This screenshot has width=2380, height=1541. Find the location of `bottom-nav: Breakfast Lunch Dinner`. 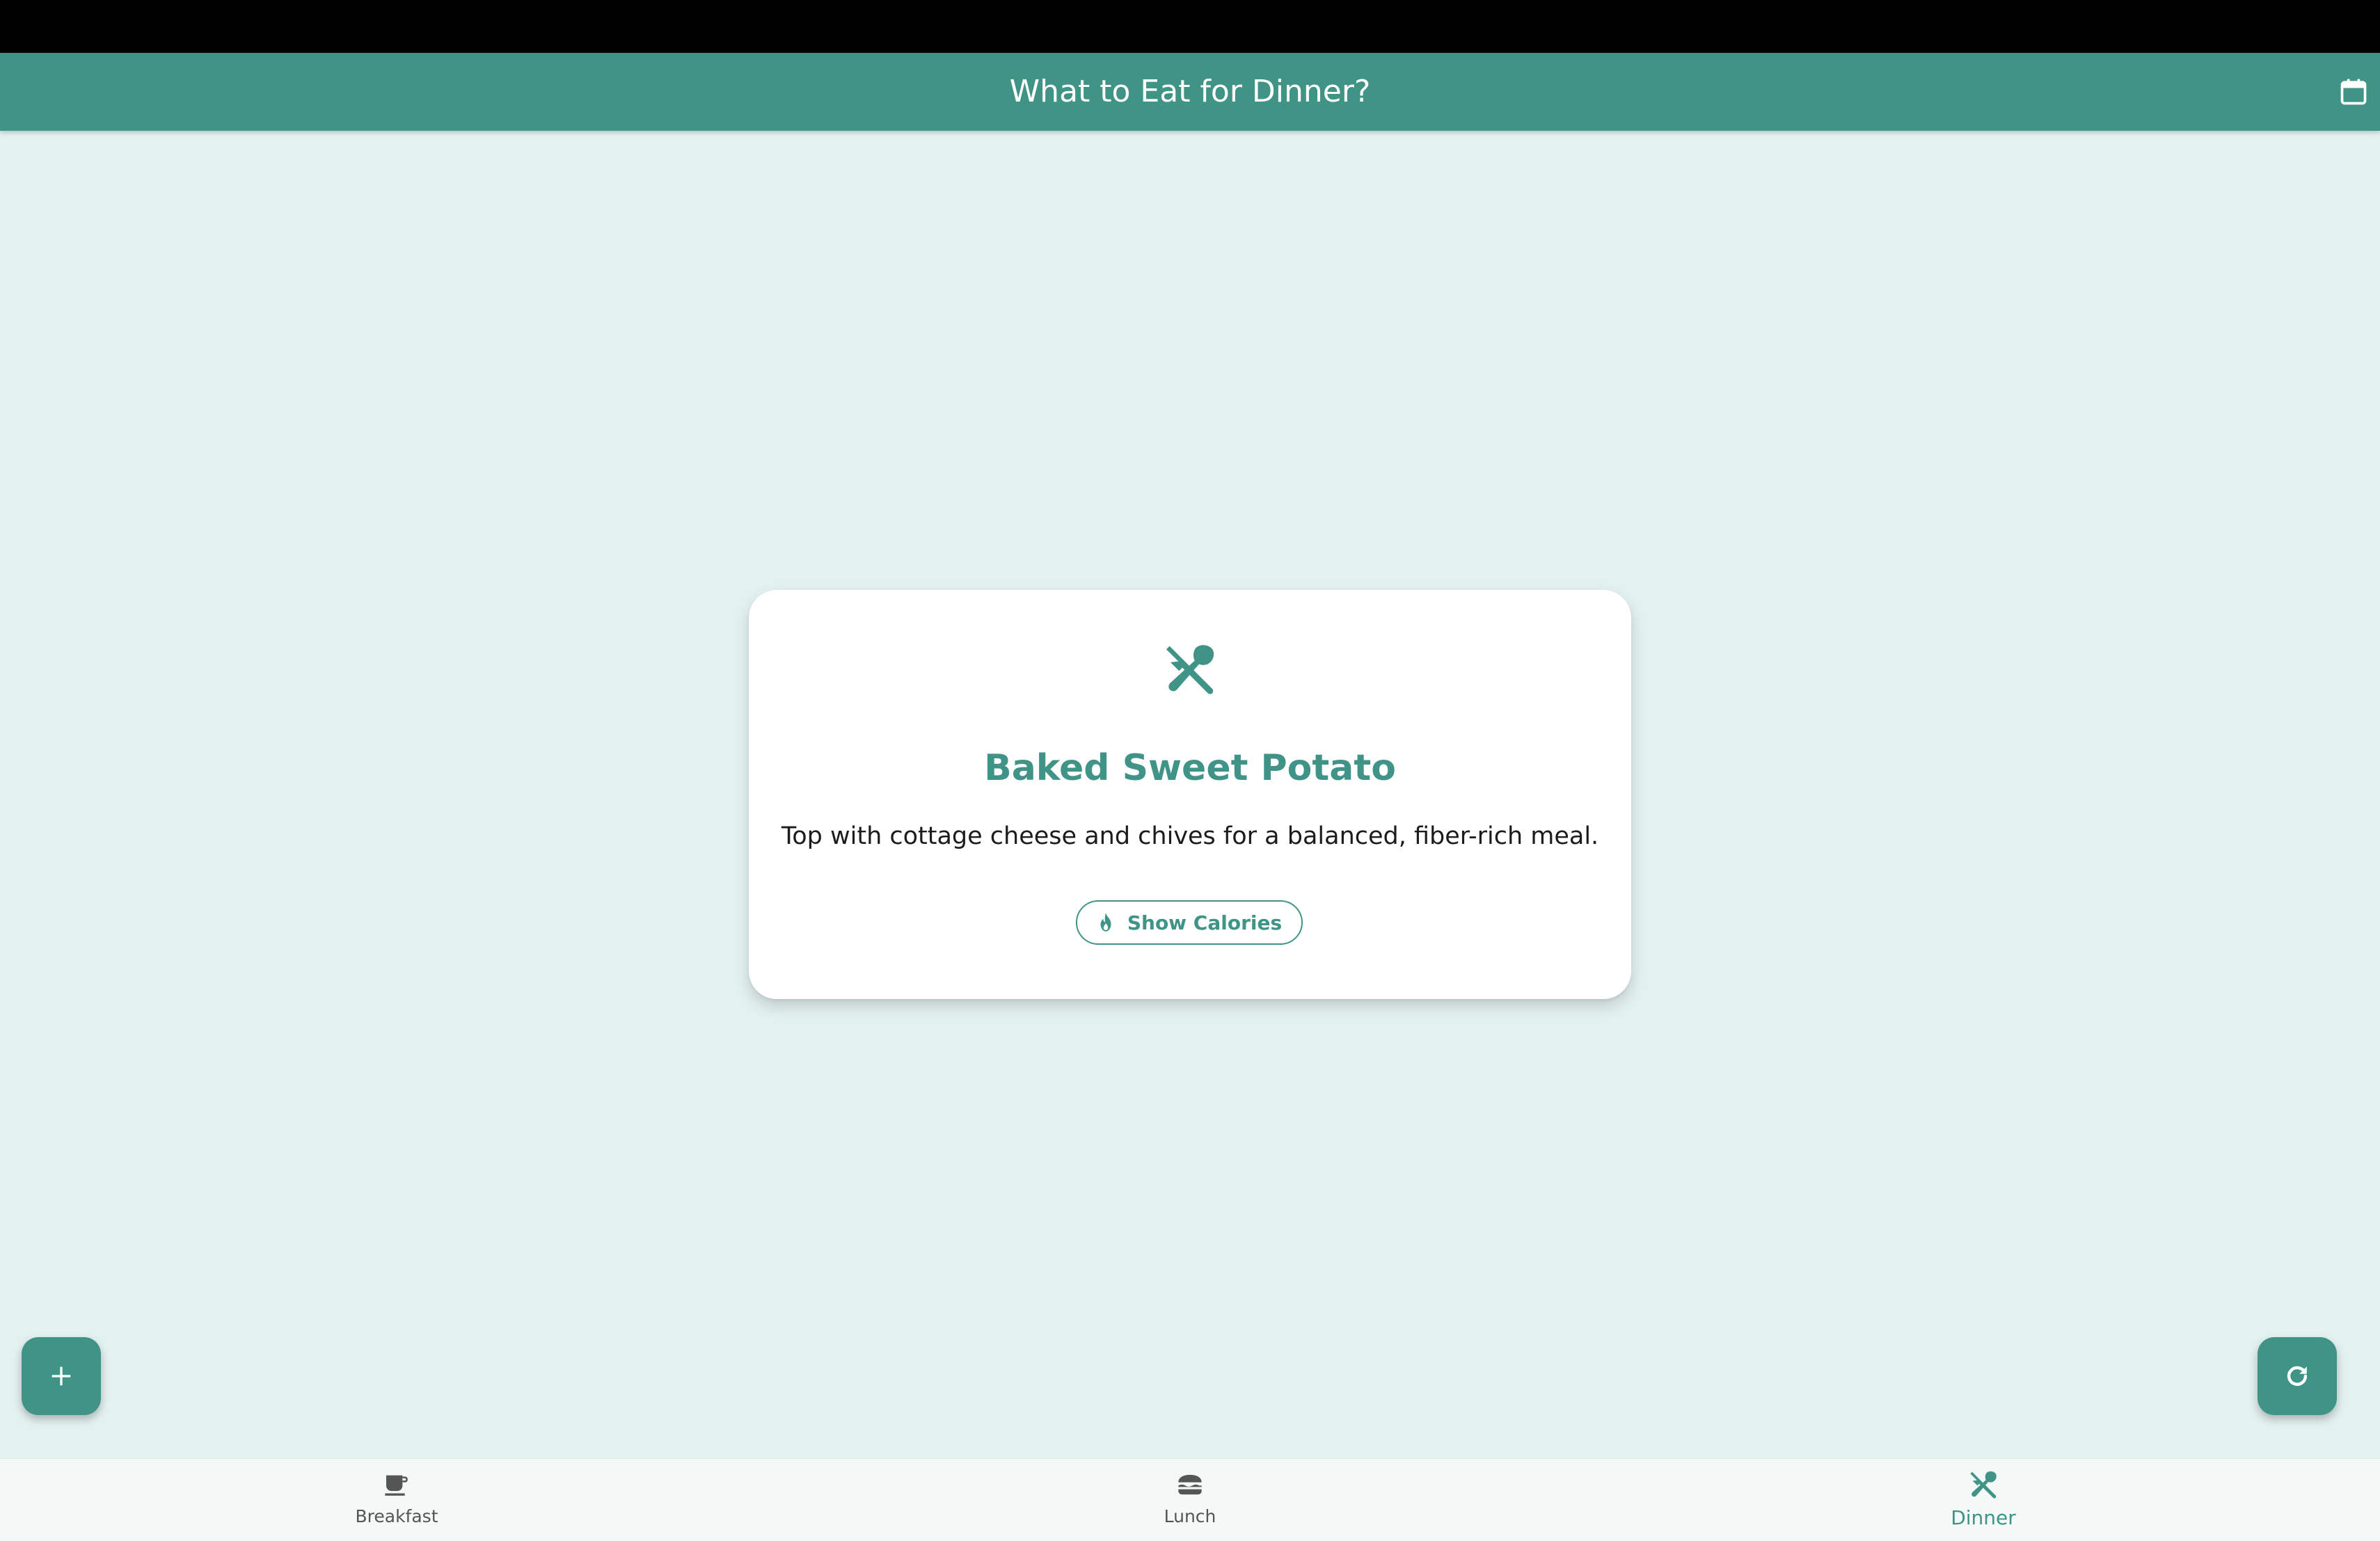

bottom-nav: Breakfast Lunch Dinner is located at coordinates (1190, 1499).